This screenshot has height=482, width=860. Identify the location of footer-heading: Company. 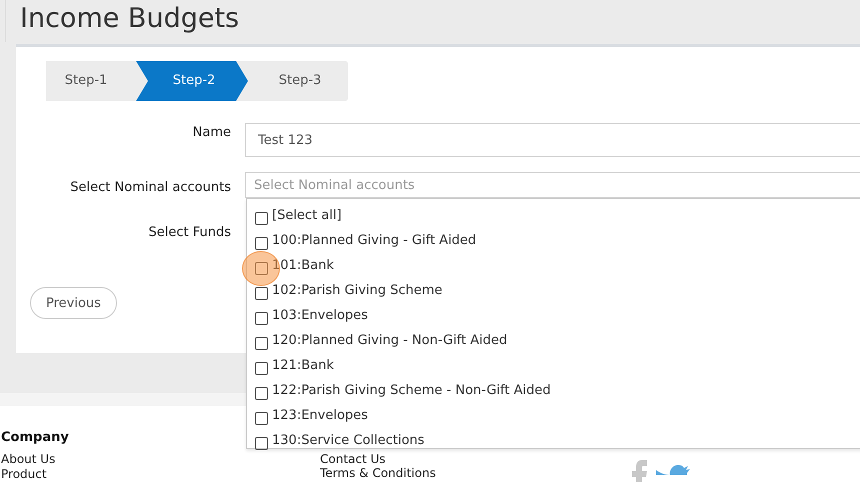
(35, 438).